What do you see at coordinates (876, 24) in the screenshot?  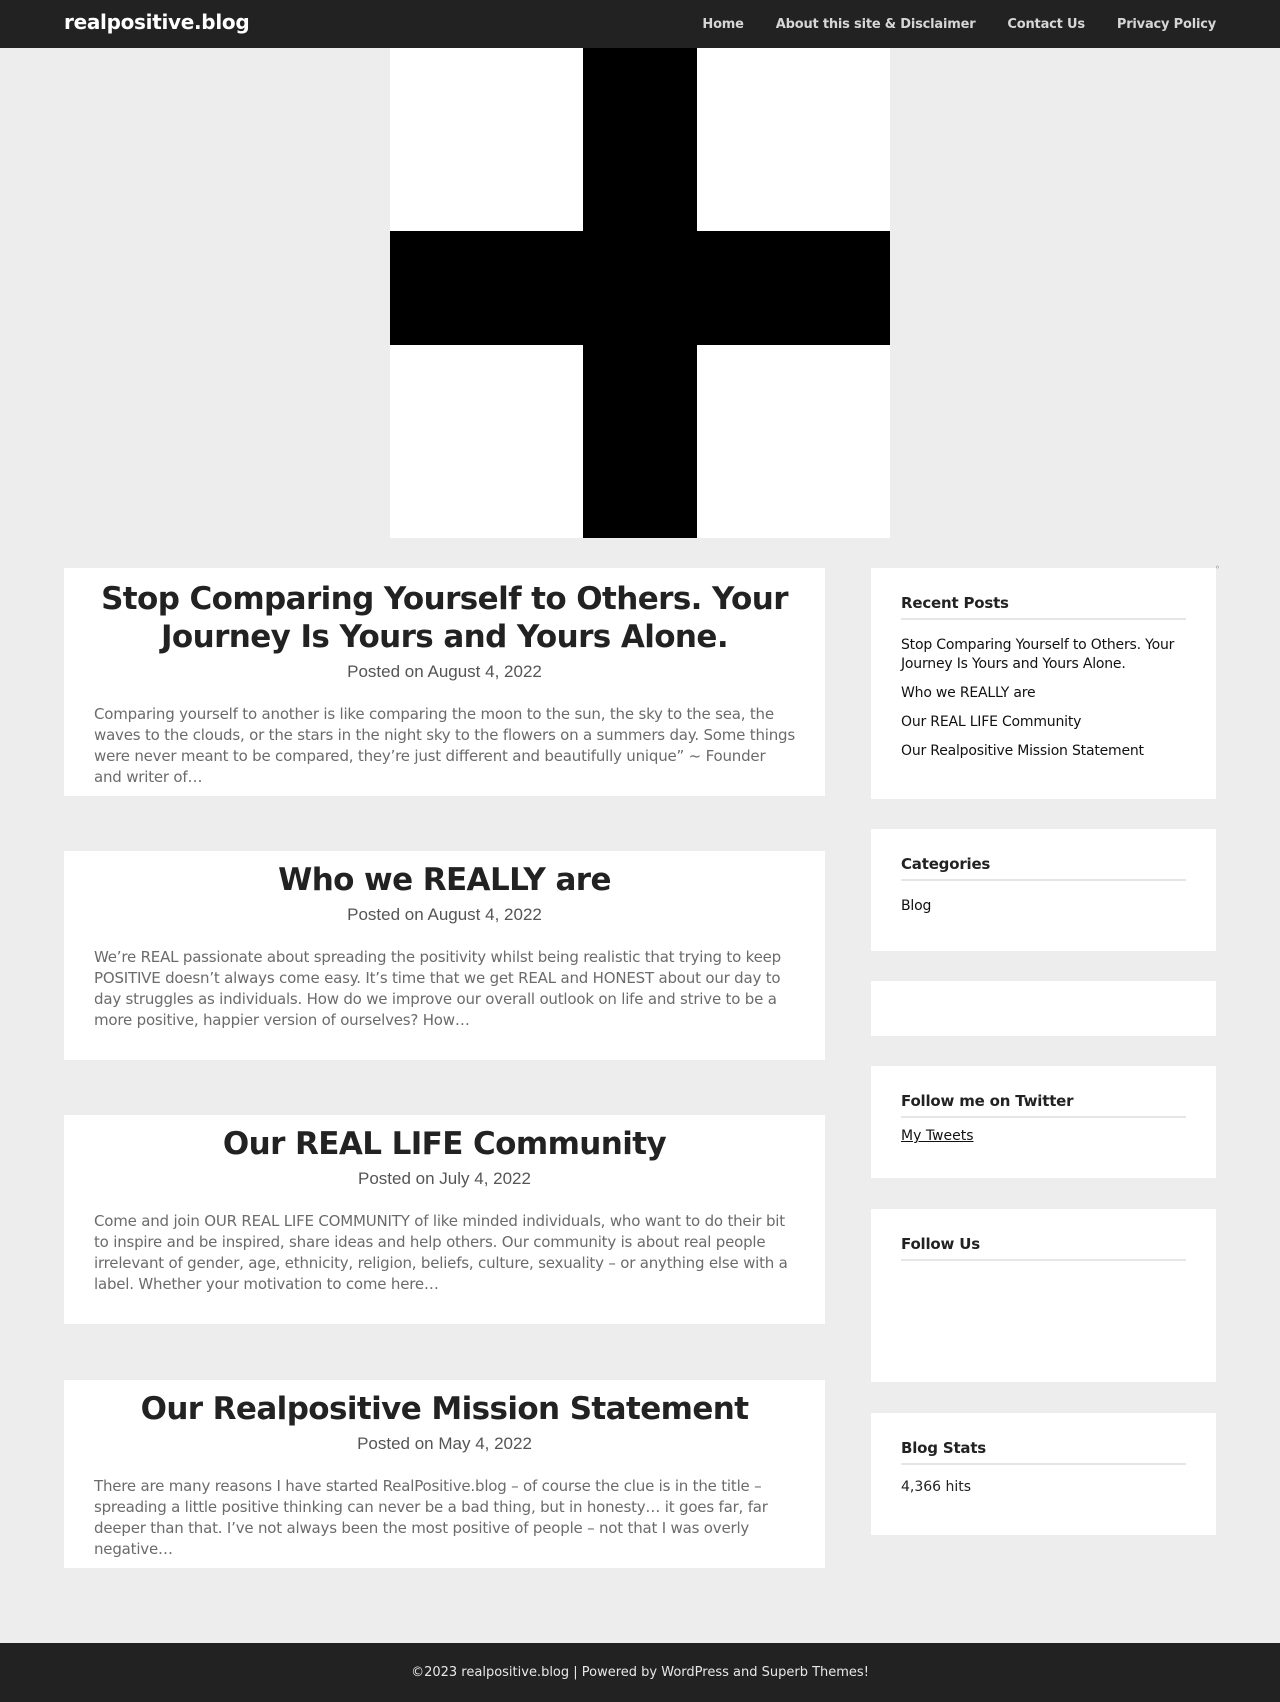 I see `nav-about: About this site & Disclaimer` at bounding box center [876, 24].